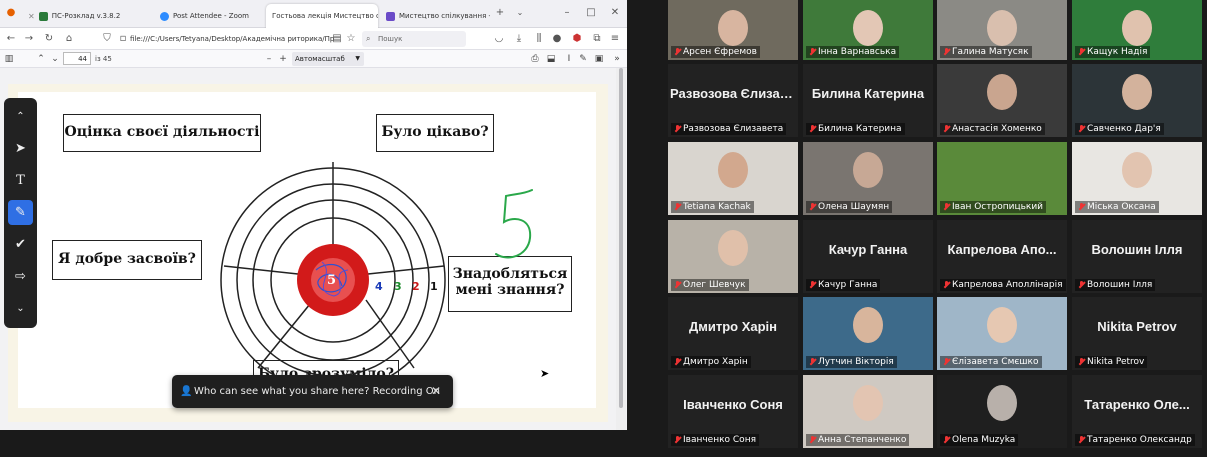 Image resolution: width=1207 pixels, height=457 pixels. I want to click on tab-list-chevron-icon: ⌄, so click(520, 13).